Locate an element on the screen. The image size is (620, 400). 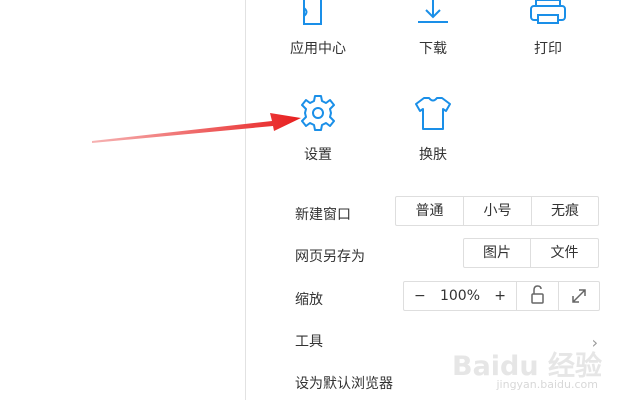
zoom-out-button: − is located at coordinates (420, 296).